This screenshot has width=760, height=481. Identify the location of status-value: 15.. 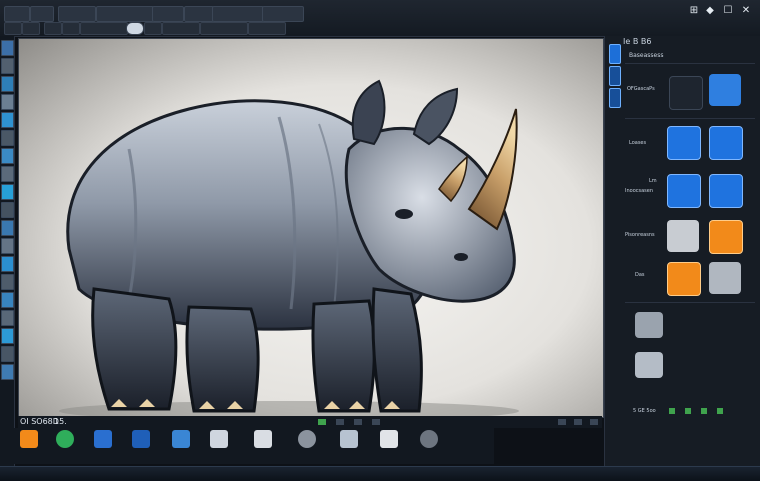
(60, 421).